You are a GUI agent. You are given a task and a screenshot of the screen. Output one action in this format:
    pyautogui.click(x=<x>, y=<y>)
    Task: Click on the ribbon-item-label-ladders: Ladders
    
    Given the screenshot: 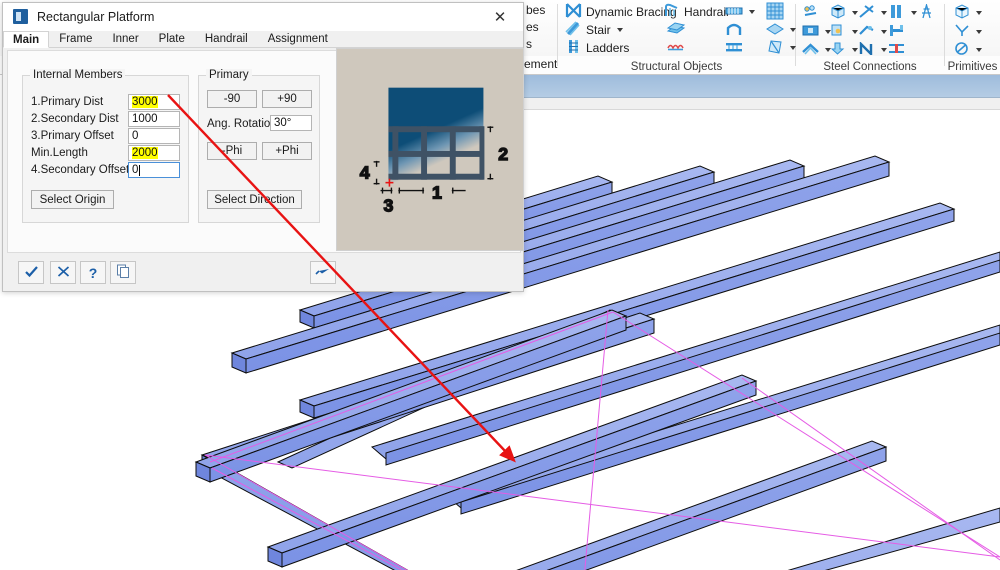 What is the action you would take?
    pyautogui.click(x=608, y=48)
    